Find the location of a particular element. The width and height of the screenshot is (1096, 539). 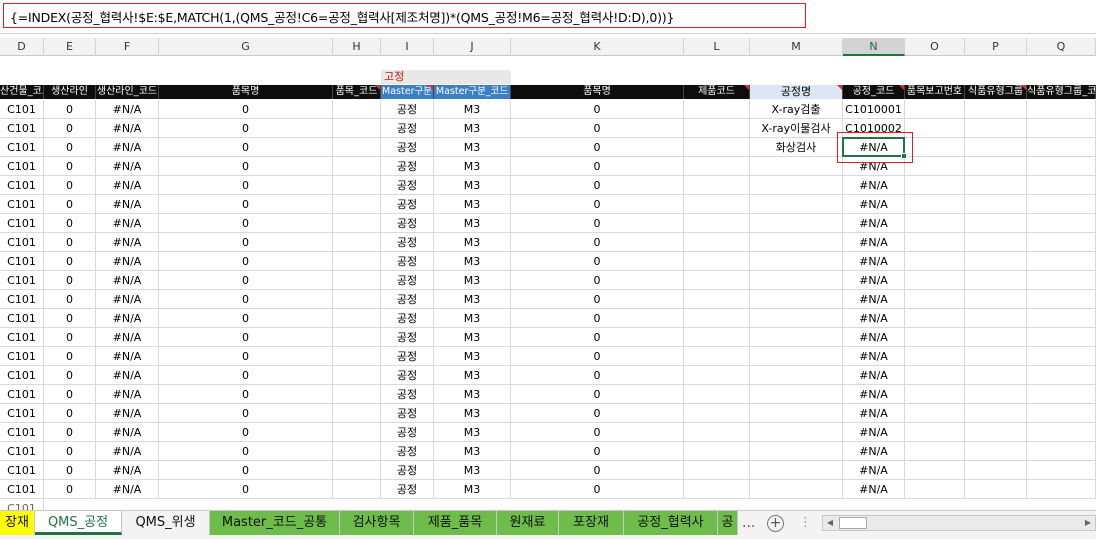

sheet-tab: 검사항목 is located at coordinates (377, 523).